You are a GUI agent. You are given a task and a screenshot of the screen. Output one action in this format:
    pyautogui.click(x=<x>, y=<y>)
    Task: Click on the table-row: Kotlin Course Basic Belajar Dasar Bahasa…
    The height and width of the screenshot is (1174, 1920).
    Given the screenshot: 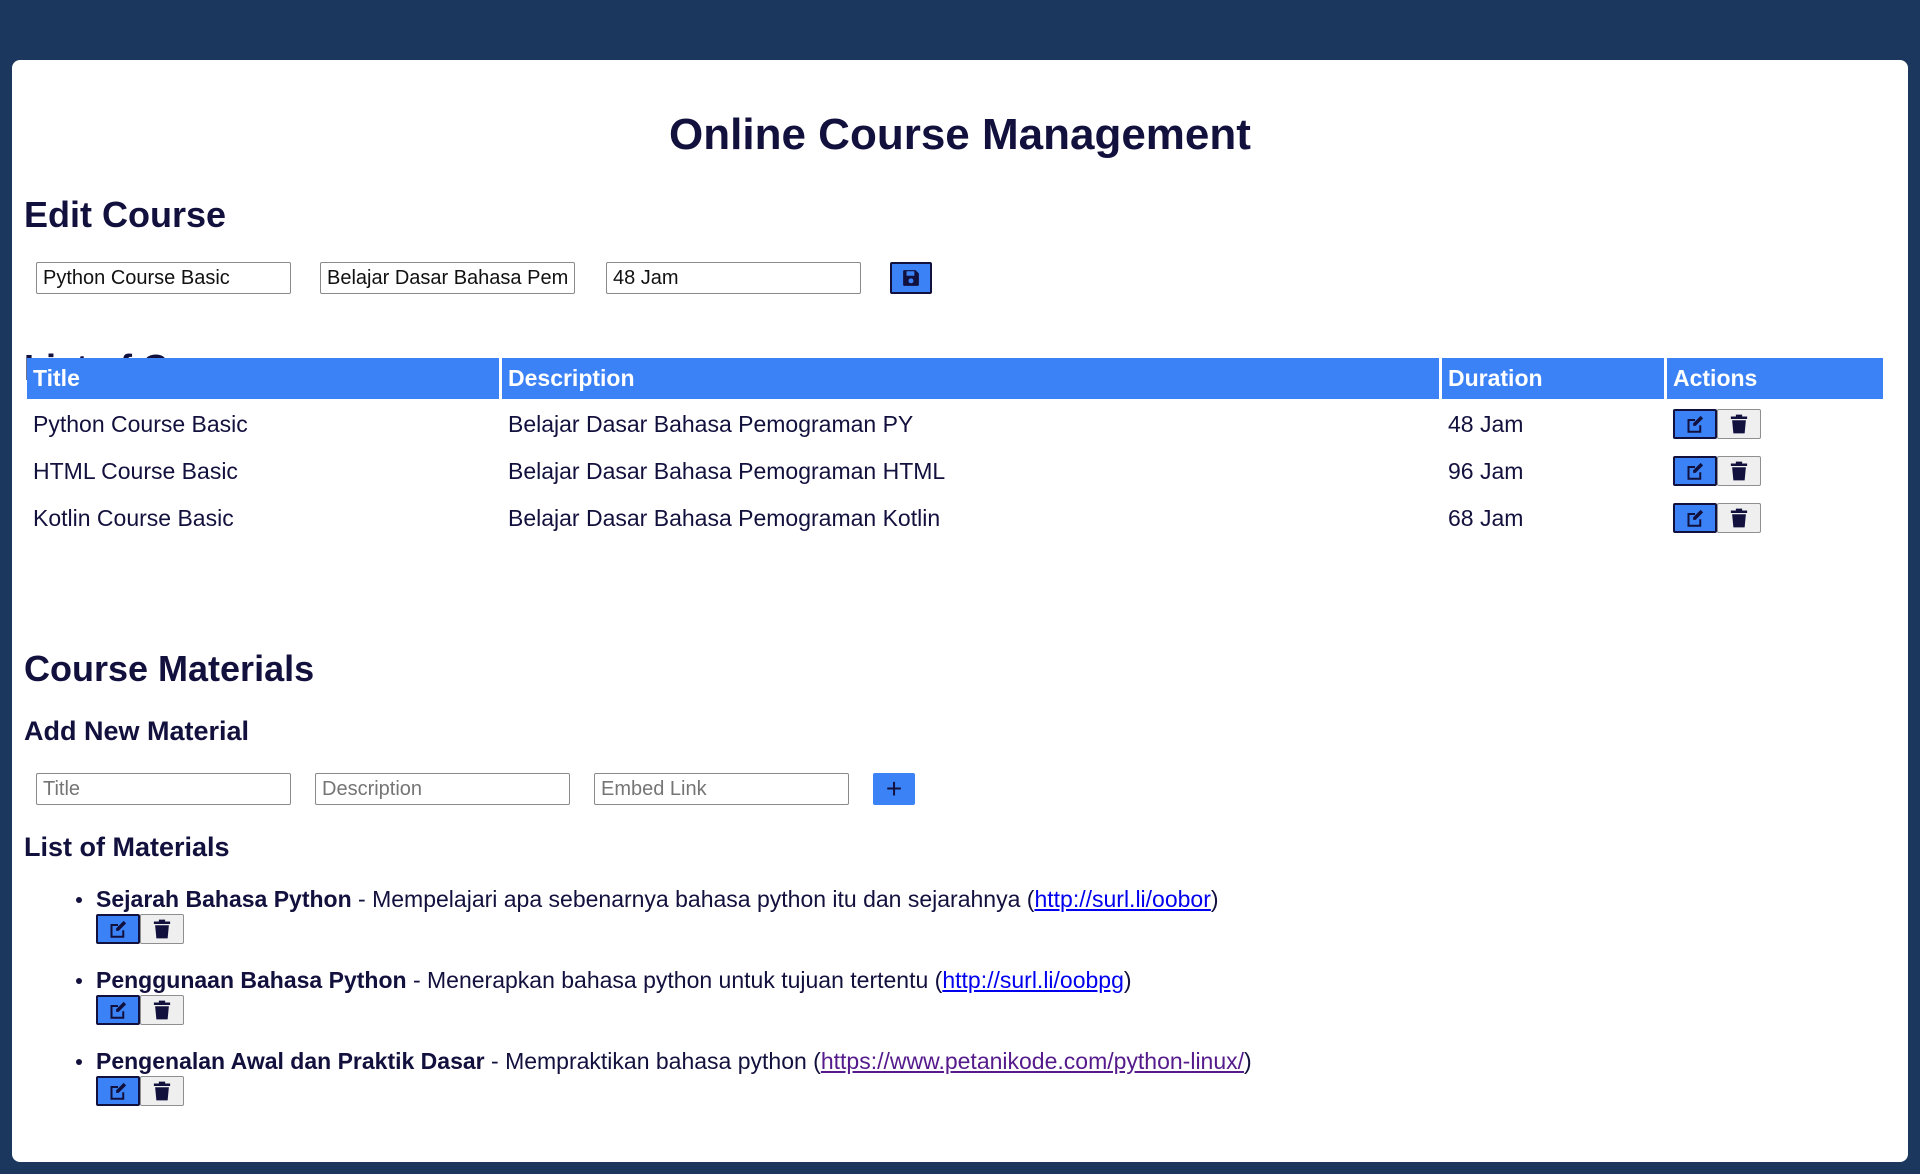 What is the action you would take?
    pyautogui.click(x=955, y=518)
    